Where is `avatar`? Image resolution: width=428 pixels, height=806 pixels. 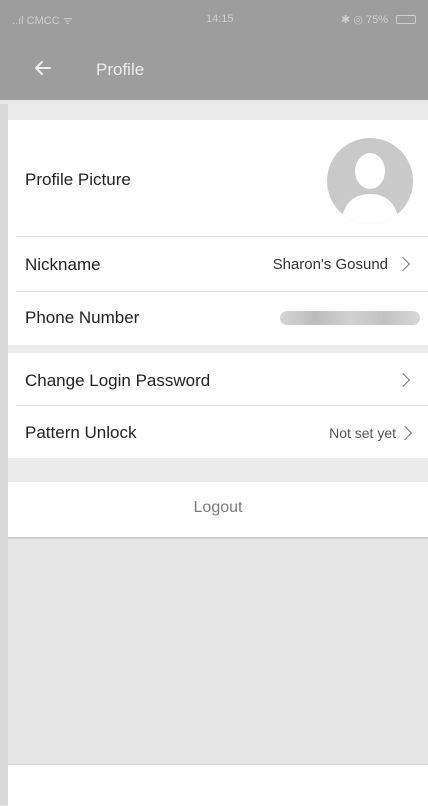
avatar is located at coordinates (370, 181).